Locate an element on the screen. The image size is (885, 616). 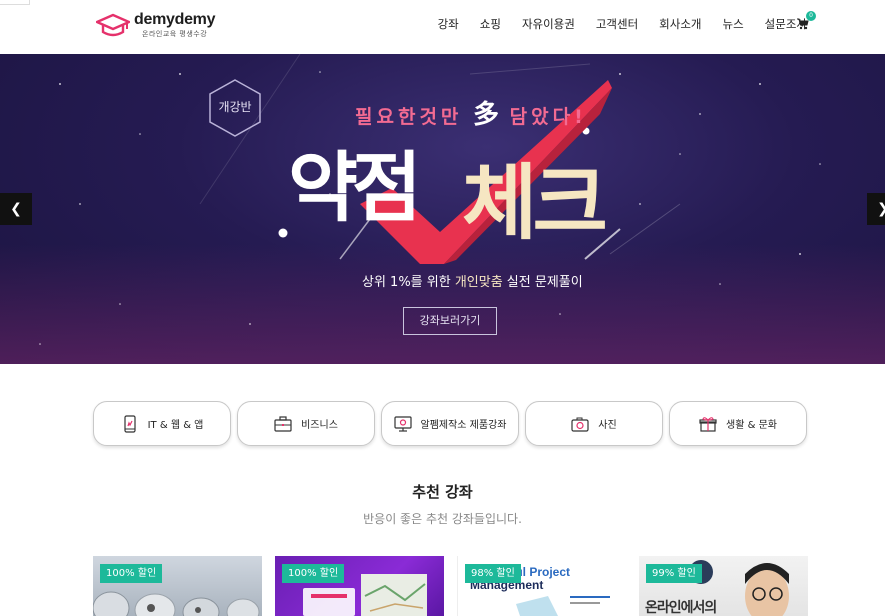
hero-title-b: 체크 is located at coordinates (535, 203).